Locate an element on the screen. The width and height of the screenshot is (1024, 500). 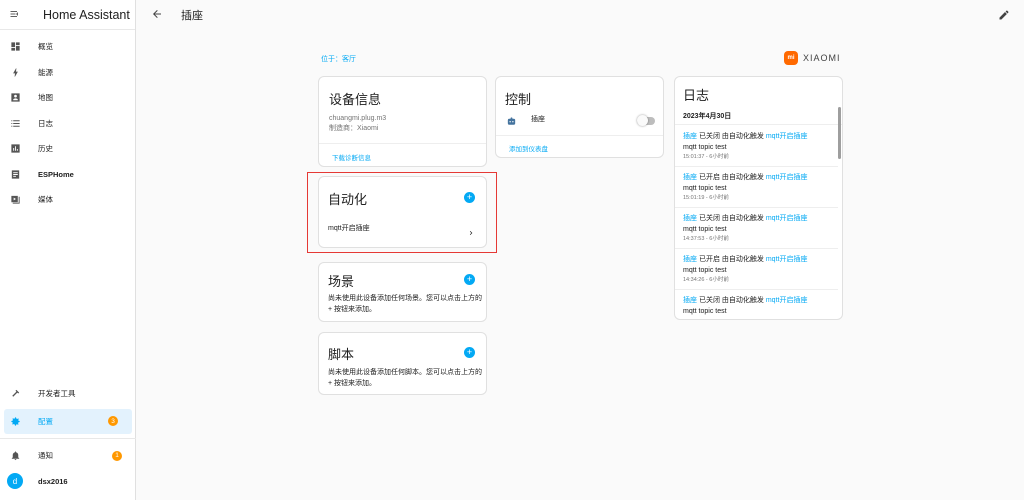
top-bar: 插座 is located at coordinates (580, 15).